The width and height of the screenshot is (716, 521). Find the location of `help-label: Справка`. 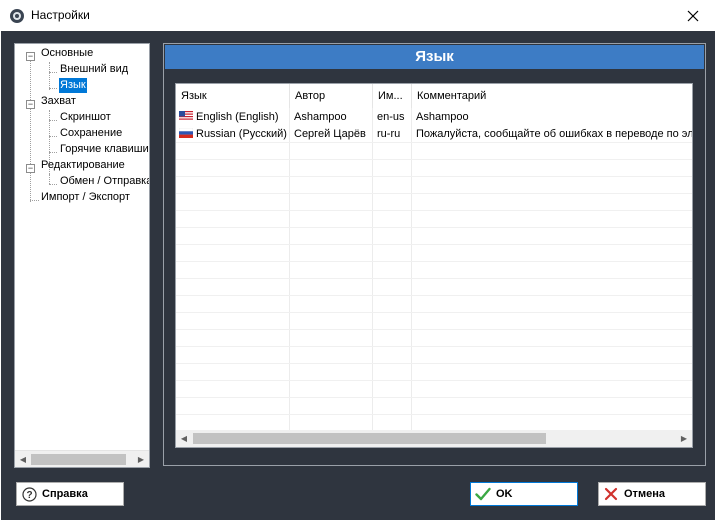

help-label: Справка is located at coordinates (65, 494).